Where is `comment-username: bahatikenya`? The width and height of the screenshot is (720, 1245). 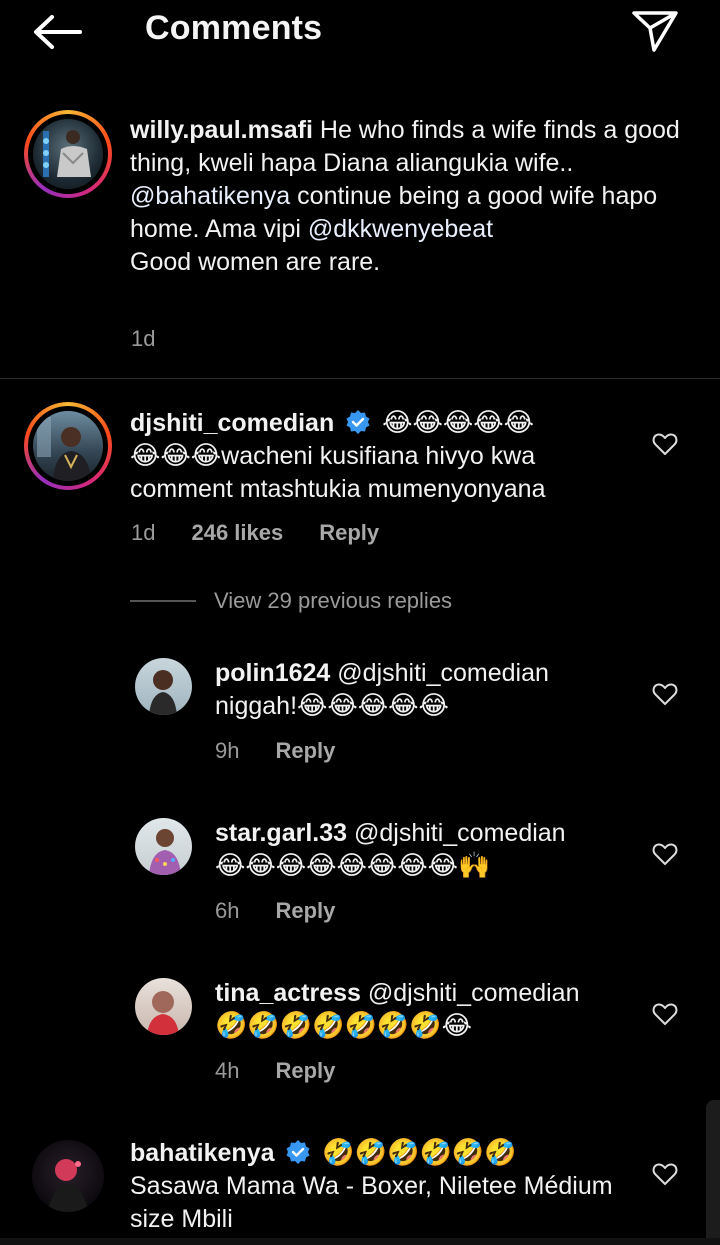
comment-username: bahatikenya is located at coordinates (202, 1153).